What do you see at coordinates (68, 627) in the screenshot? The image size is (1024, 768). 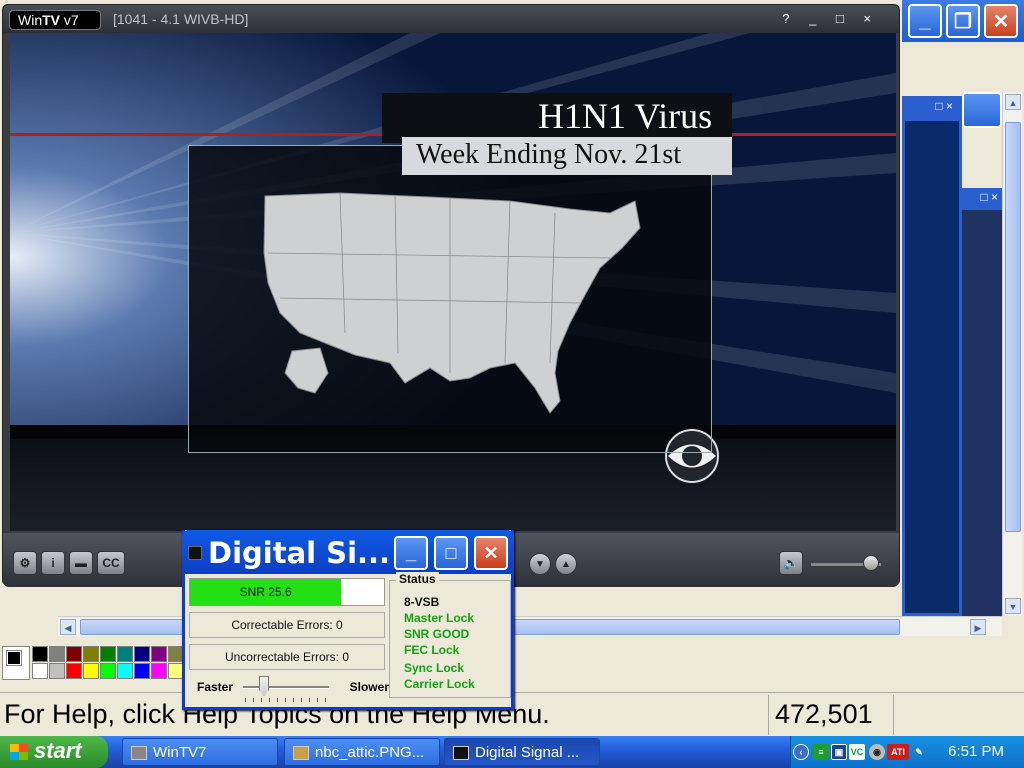 I see `scroll-left-arrow: ◀` at bounding box center [68, 627].